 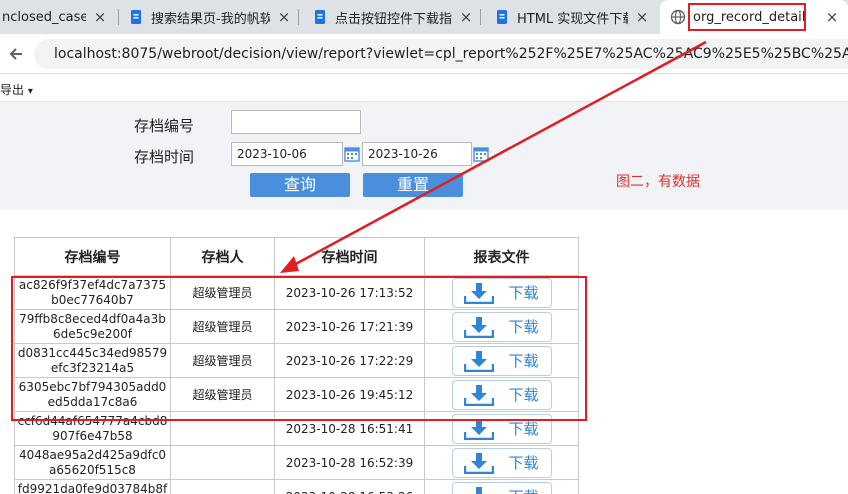 I want to click on chevron-down-icon: ▾, so click(x=30, y=91).